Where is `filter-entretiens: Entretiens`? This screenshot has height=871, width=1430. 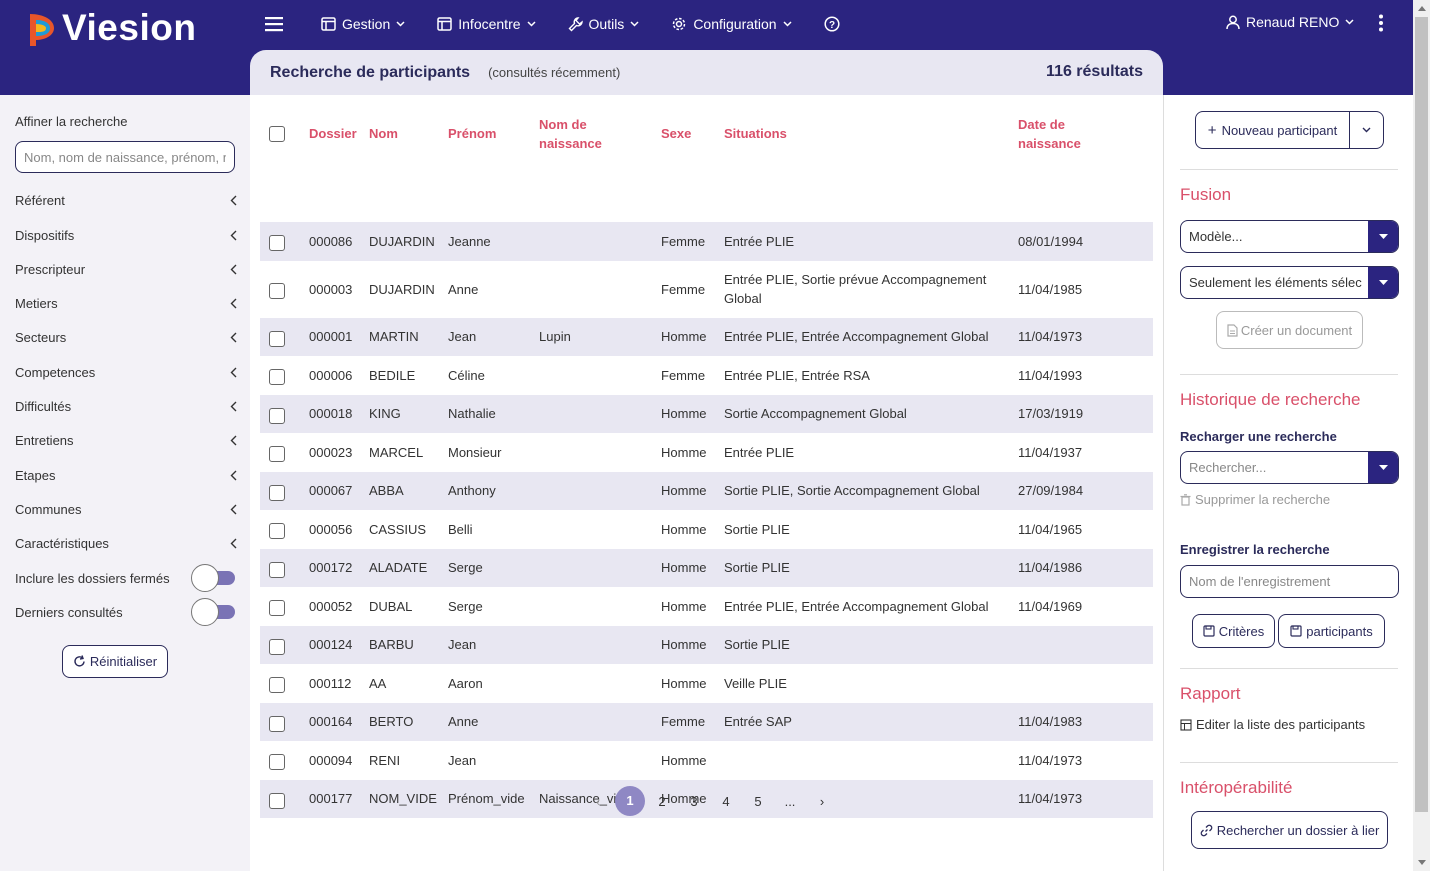 filter-entretiens: Entretiens is located at coordinates (126, 440).